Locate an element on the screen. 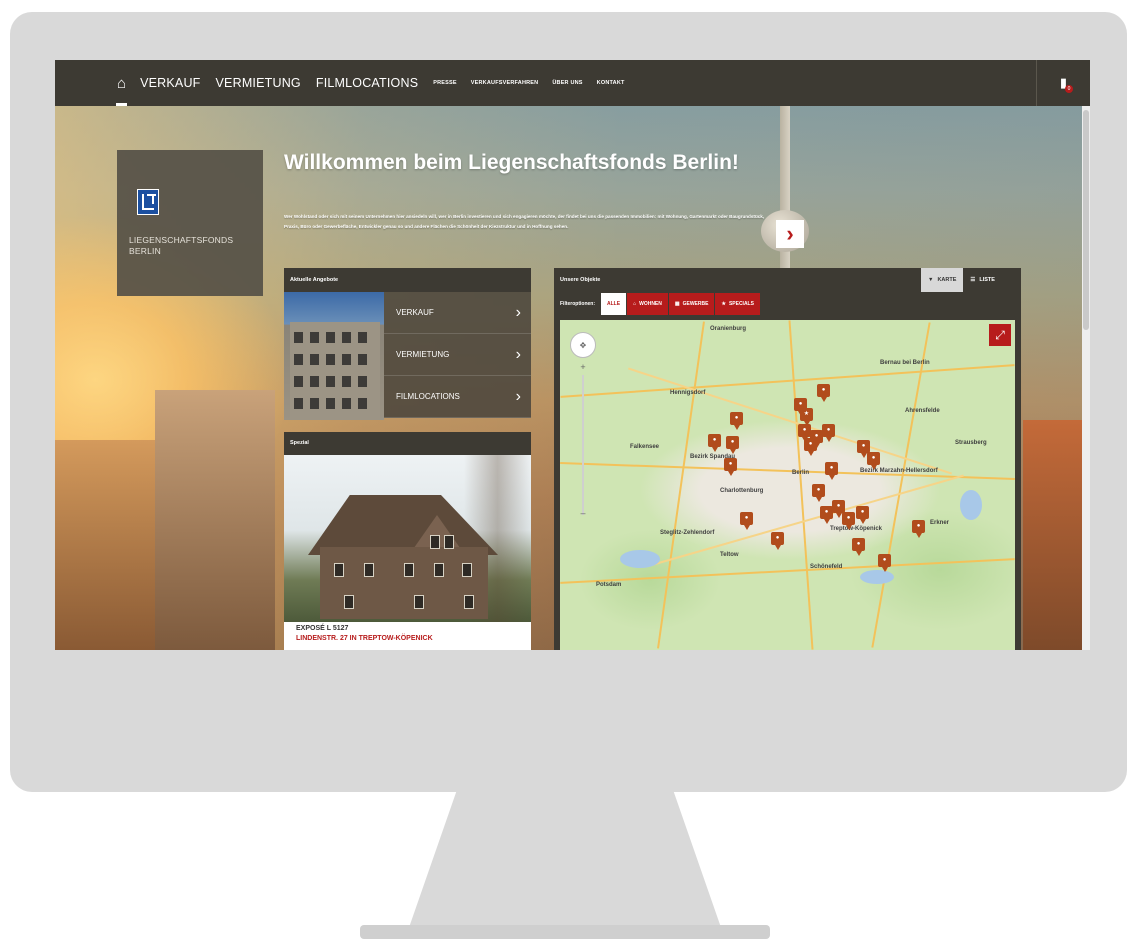  filter-alle: ALLE is located at coordinates (614, 304).